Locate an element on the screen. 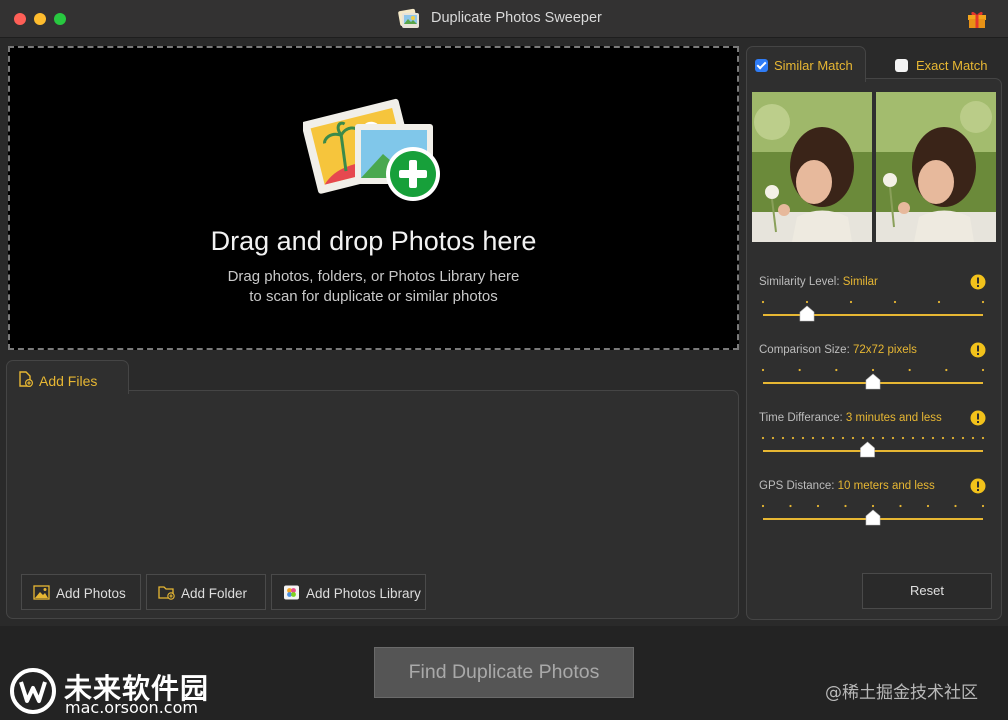 Image resolution: width=1008 pixels, height=720 pixels. add-photos-library-button: Add Photos Library is located at coordinates (348, 592).